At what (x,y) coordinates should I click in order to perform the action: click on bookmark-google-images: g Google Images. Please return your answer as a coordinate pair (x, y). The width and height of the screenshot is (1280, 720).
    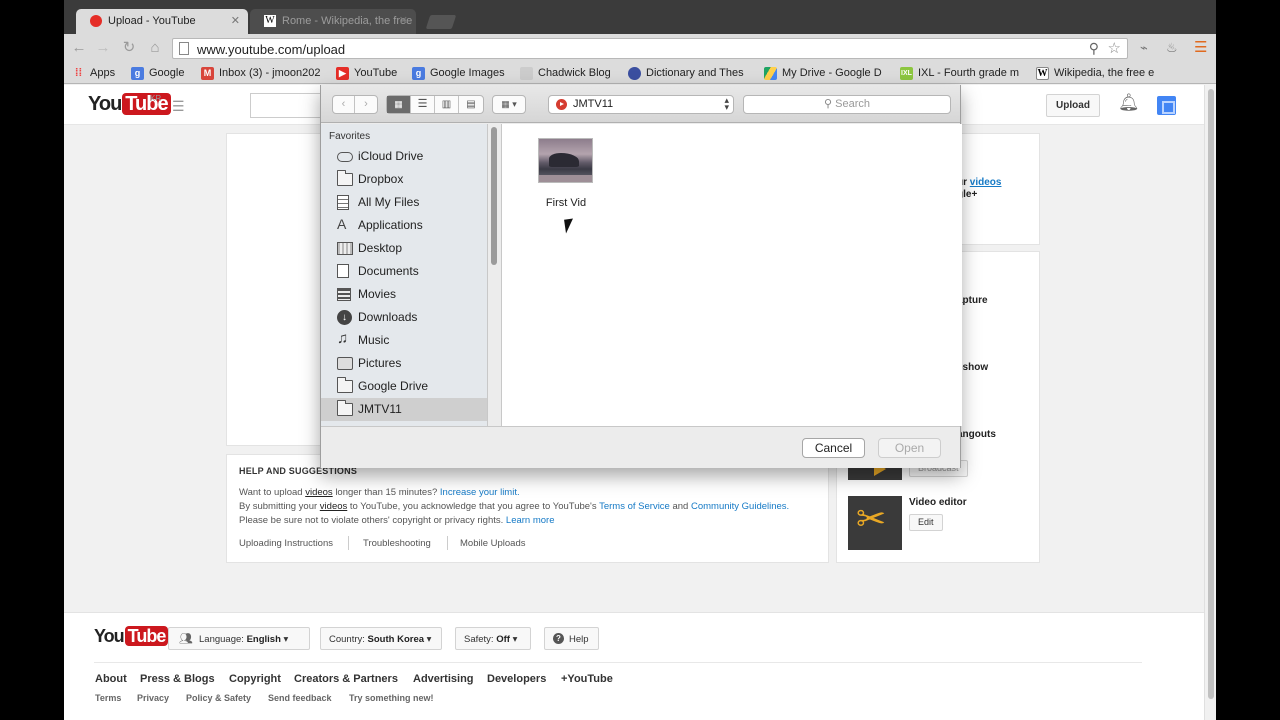
    Looking at the image, I should click on (461, 74).